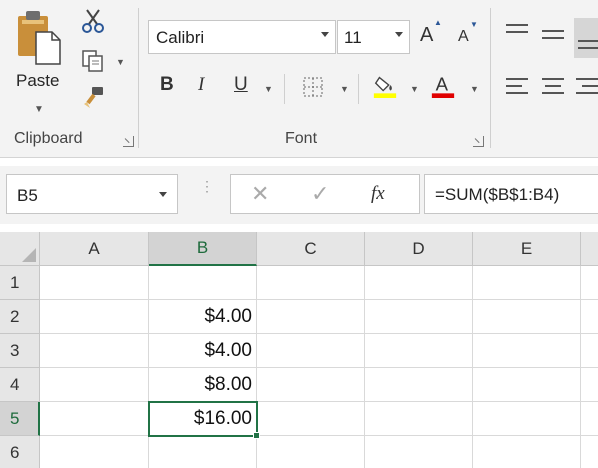  I want to click on cell-b4: $8.00, so click(203, 385).